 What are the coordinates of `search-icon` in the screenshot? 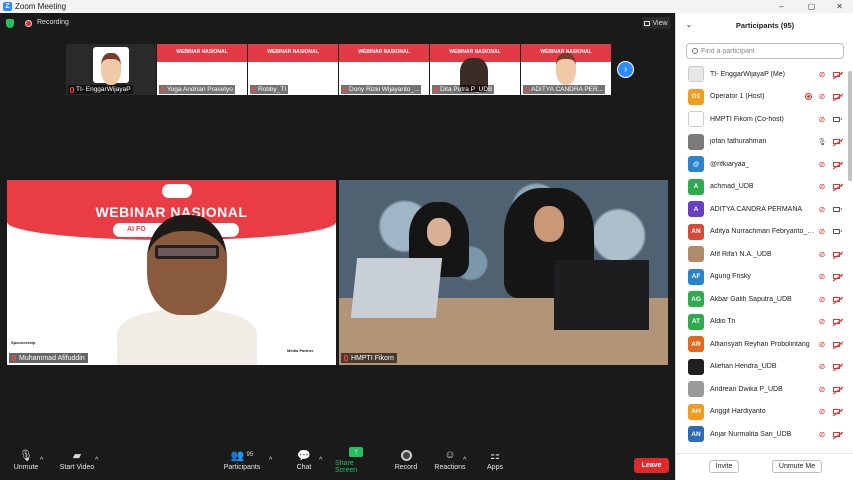 It's located at (695, 51).